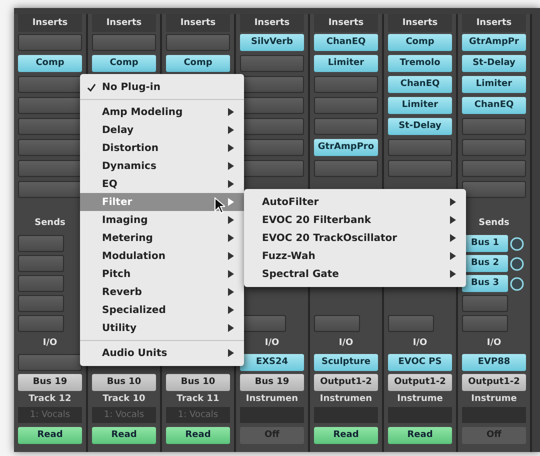 The image size is (540, 456). What do you see at coordinates (162, 310) in the screenshot?
I see `menu-item: Specialized` at bounding box center [162, 310].